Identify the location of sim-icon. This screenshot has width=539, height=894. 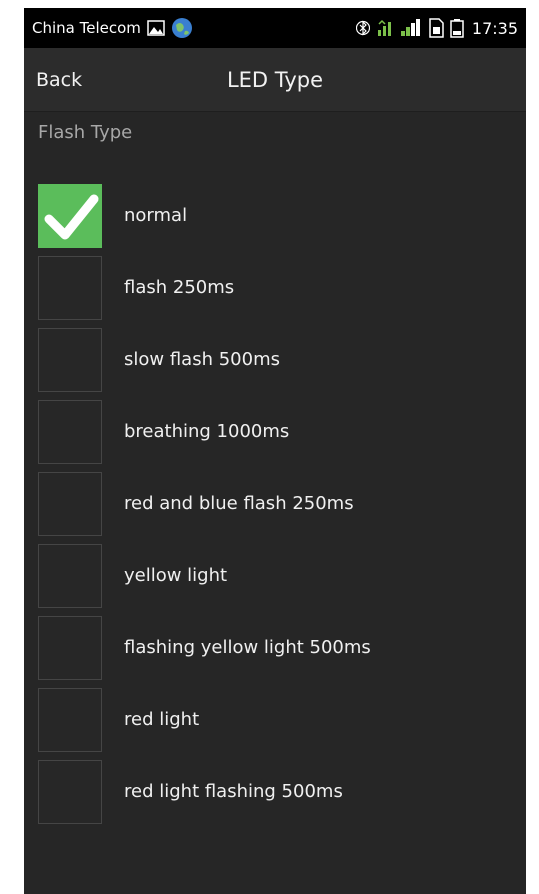
(436, 28).